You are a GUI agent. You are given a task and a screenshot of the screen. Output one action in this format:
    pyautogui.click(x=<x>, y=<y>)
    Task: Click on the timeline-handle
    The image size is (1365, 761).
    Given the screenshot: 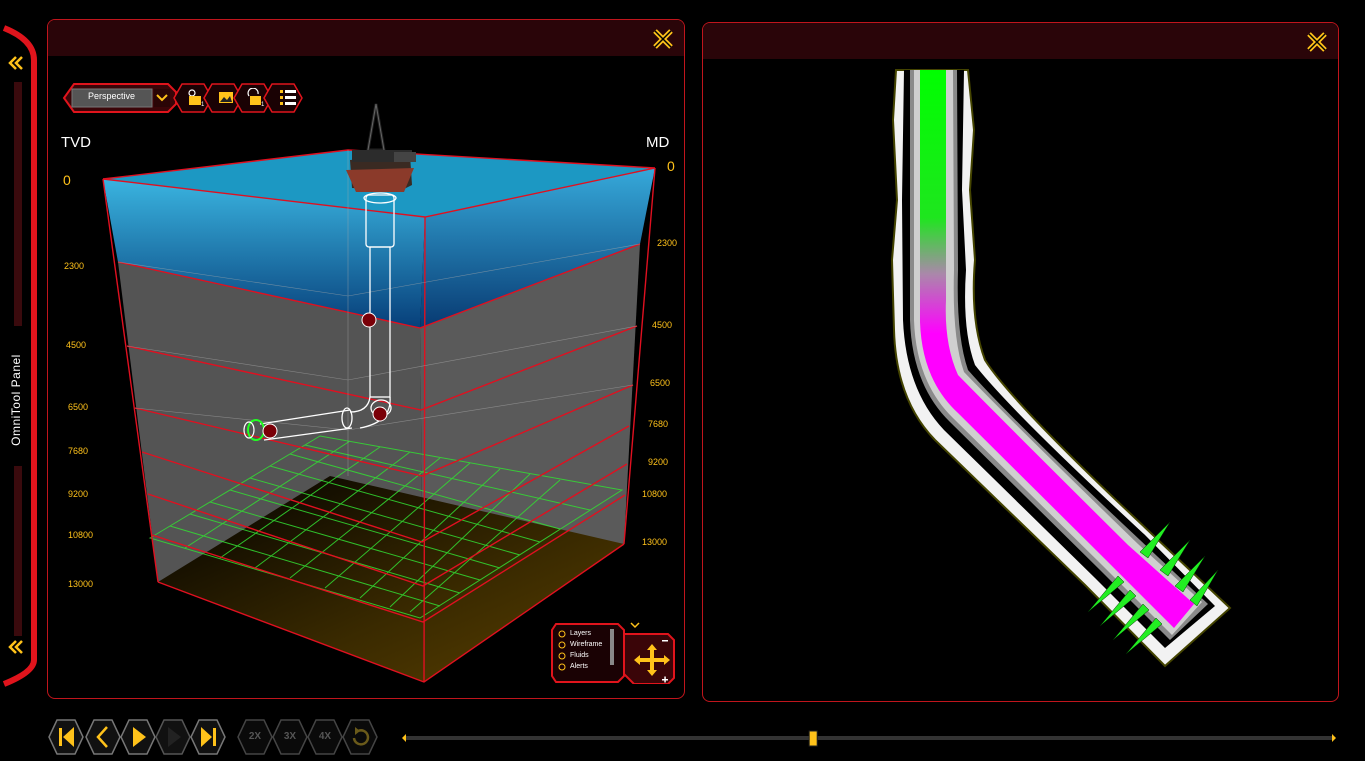 What is the action you would take?
    pyautogui.click(x=813, y=738)
    